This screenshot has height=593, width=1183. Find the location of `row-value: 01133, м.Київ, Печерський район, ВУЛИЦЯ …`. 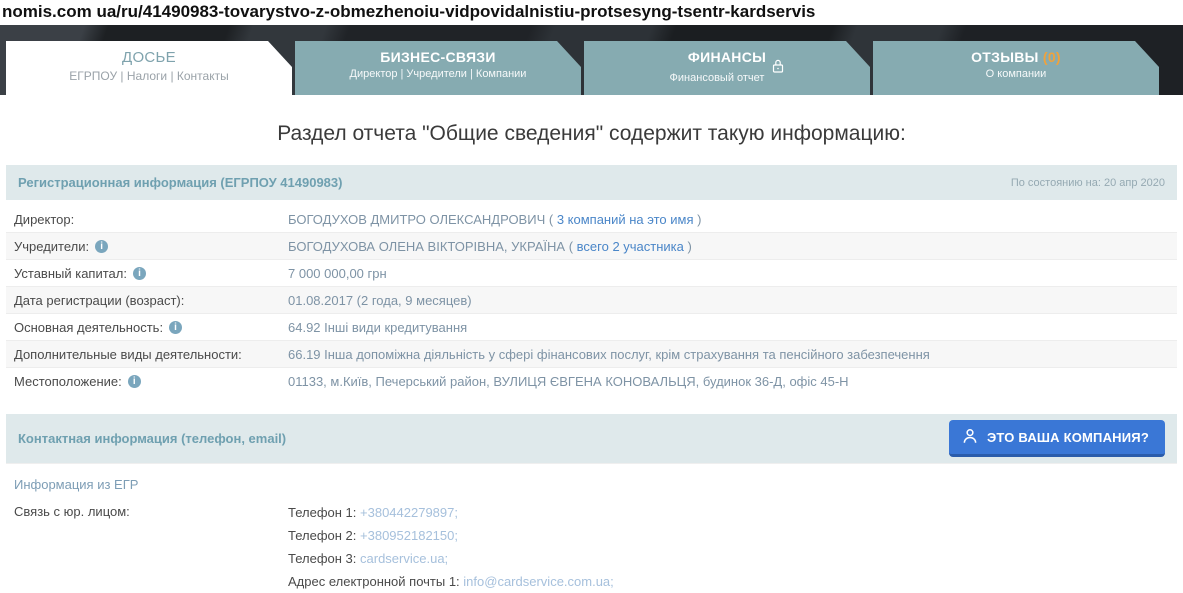

row-value: 01133, м.Київ, Печерський район, ВУЛИЦЯ … is located at coordinates (568, 381).